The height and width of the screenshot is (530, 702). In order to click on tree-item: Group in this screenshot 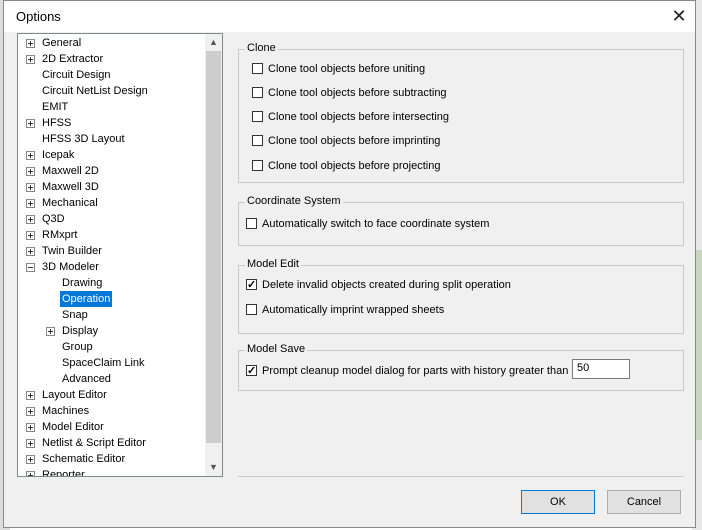, I will do `click(111, 347)`.